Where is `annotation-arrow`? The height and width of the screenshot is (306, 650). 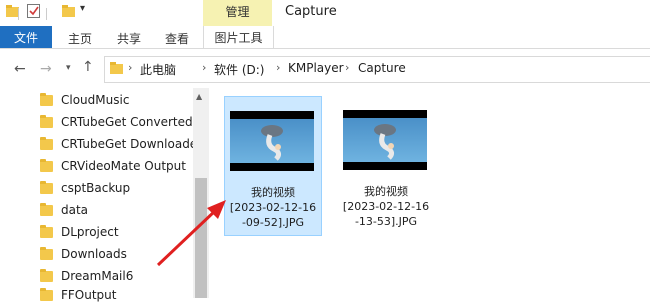
annotation-arrow is located at coordinates (191, 233).